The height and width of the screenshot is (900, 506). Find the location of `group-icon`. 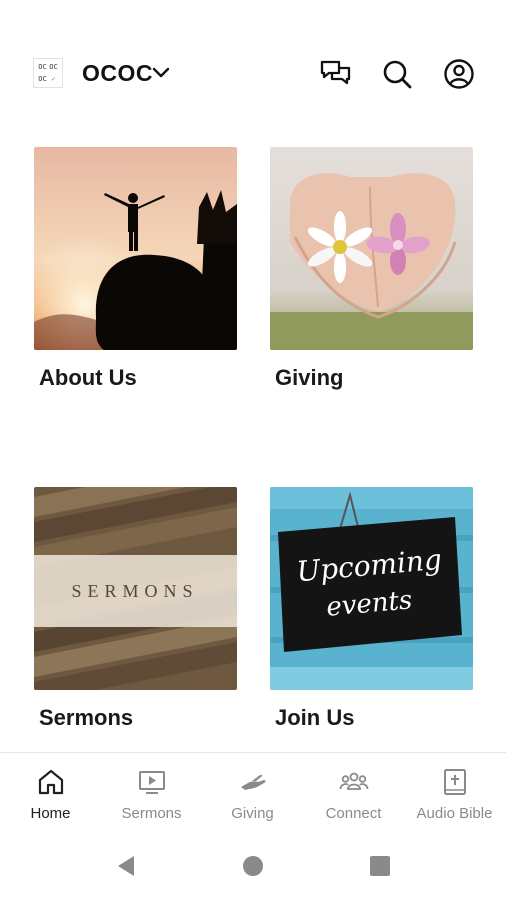

group-icon is located at coordinates (354, 782).